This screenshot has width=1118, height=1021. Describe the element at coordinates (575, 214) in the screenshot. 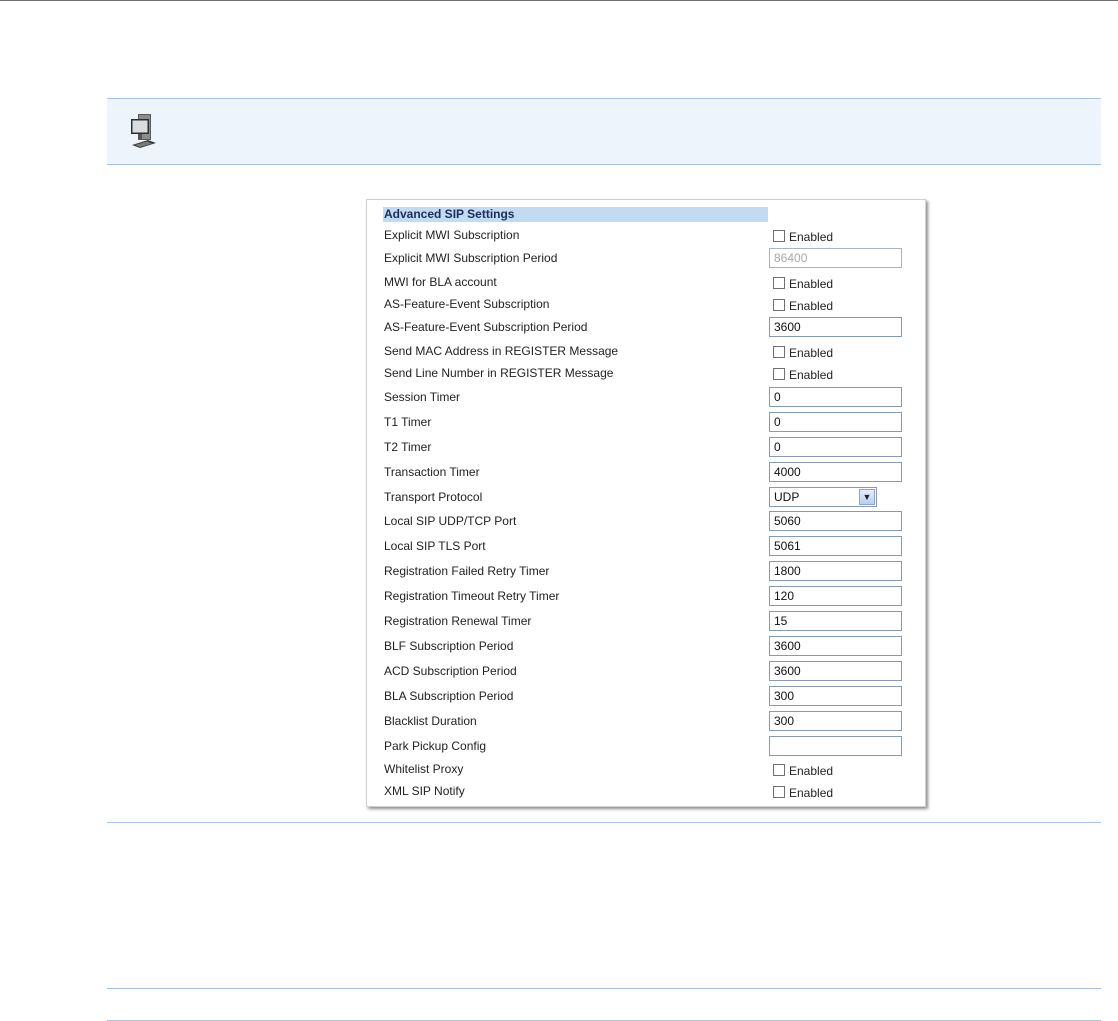

I see `panel-title: Advanced SIP Settings` at that location.